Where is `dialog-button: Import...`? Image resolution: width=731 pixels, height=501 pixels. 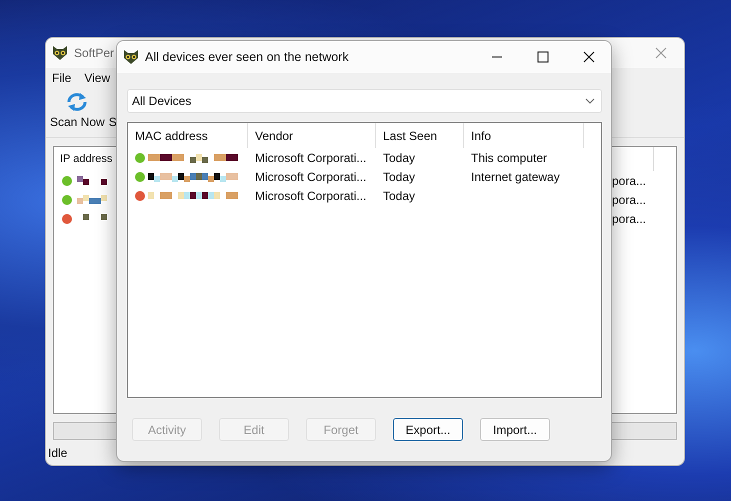 dialog-button: Import... is located at coordinates (515, 429).